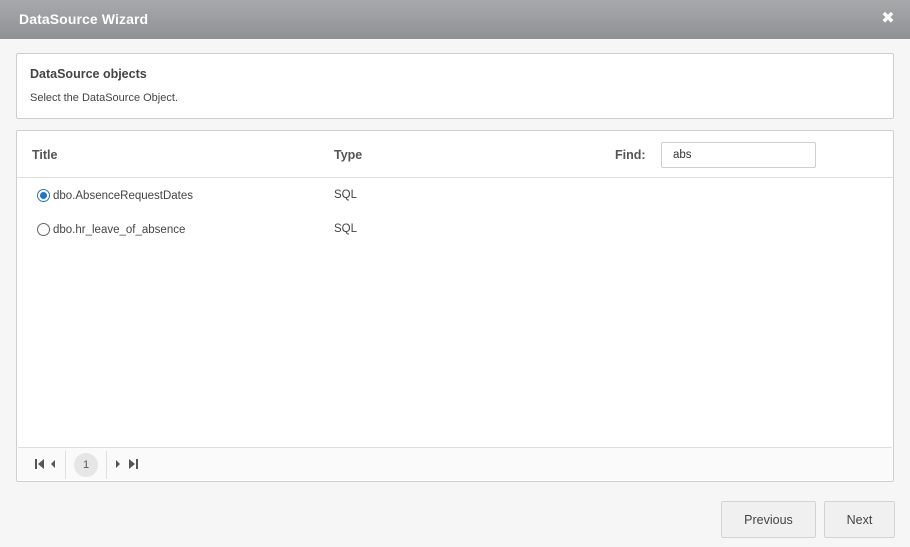 The width and height of the screenshot is (910, 547). I want to click on close-icon: ✖, so click(888, 19).